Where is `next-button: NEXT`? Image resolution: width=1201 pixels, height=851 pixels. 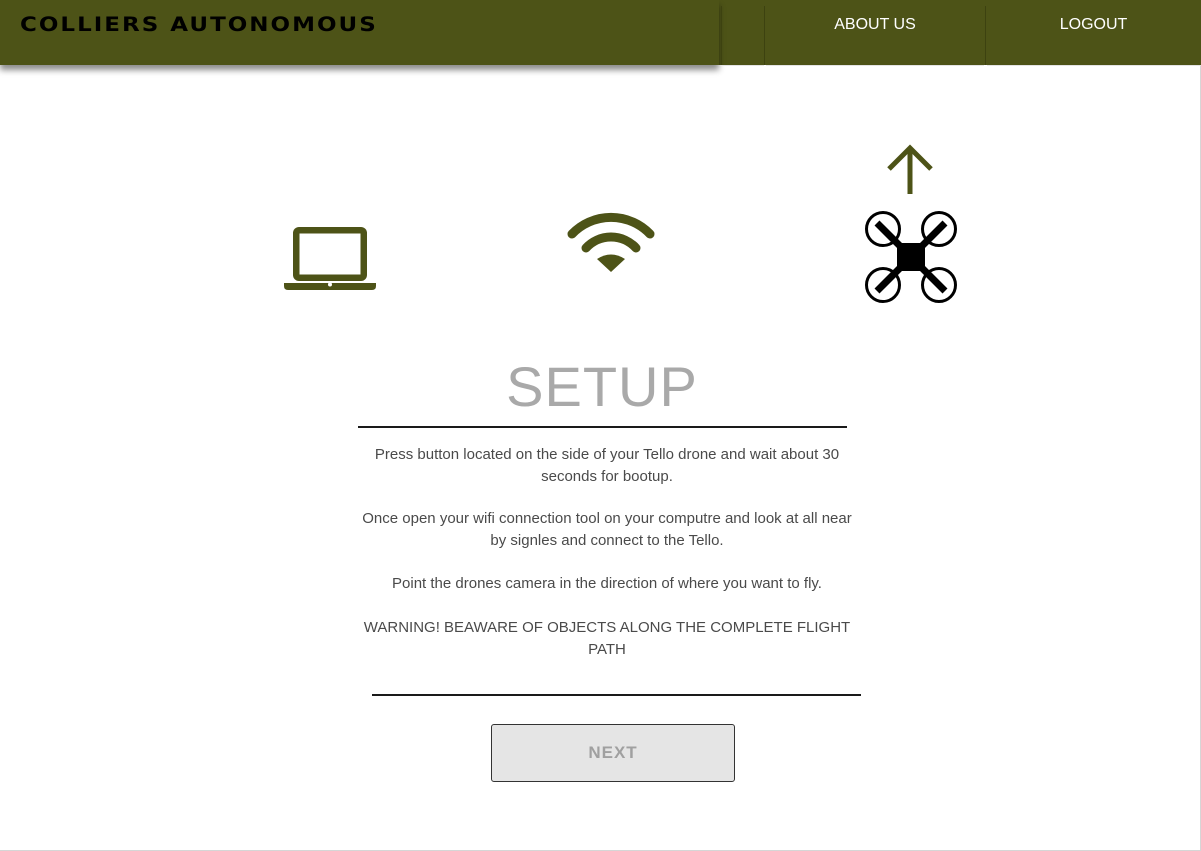 next-button: NEXT is located at coordinates (613, 753).